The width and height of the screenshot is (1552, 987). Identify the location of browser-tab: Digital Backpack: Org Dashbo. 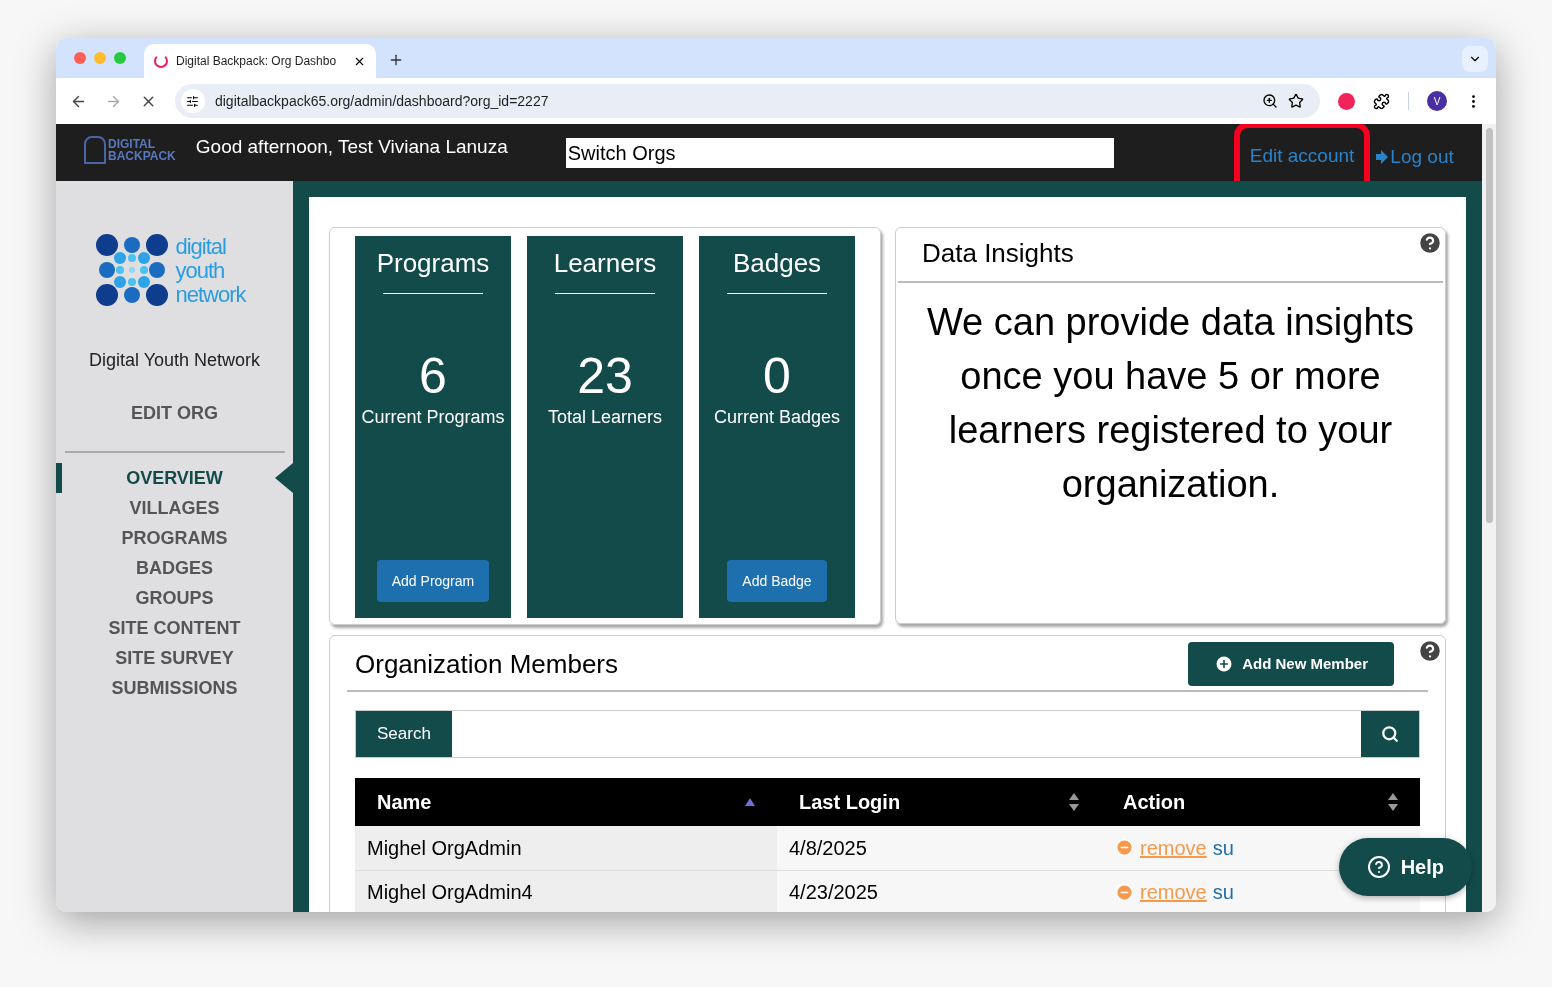
(260, 61).